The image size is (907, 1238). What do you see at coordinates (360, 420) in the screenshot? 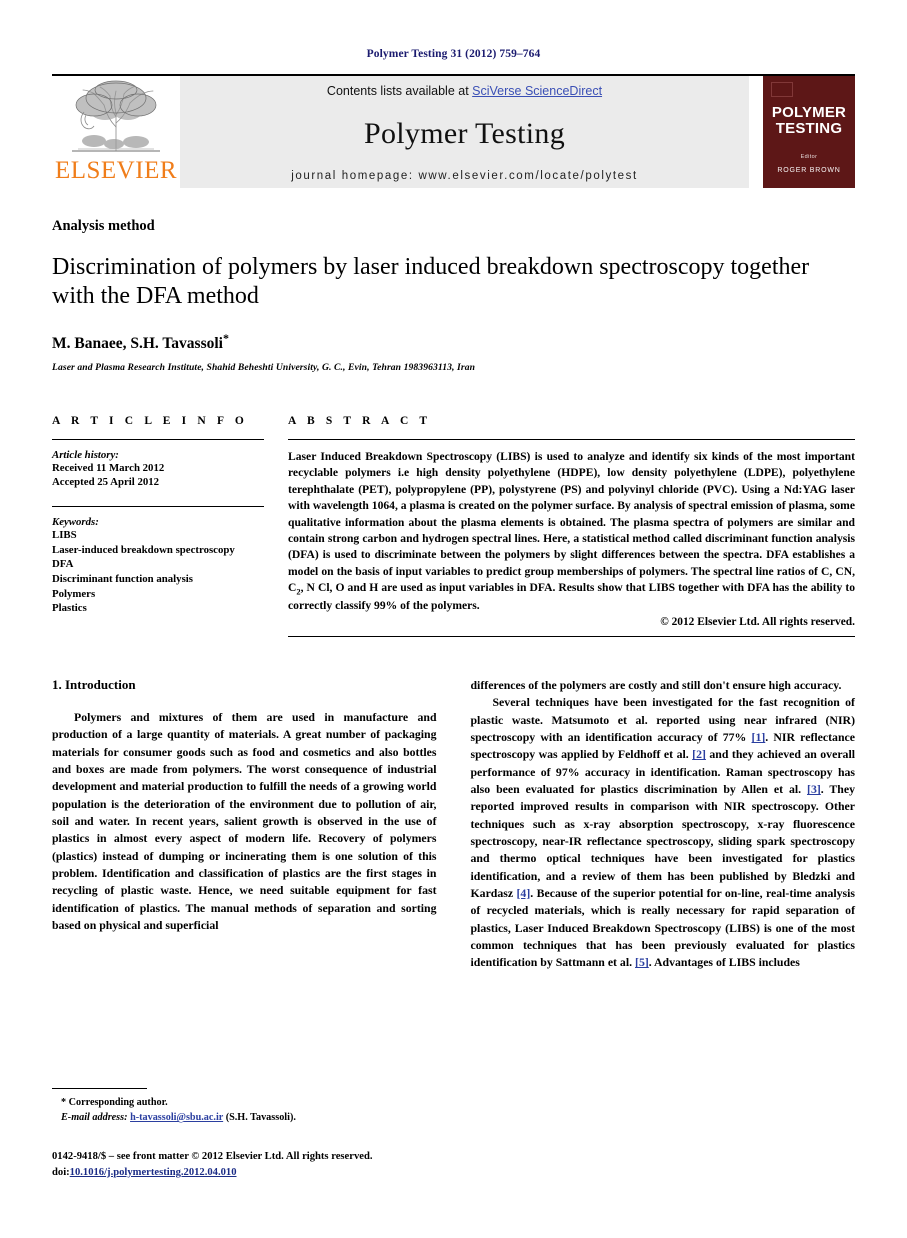
I see `abstract-heading: A B S T R A C T` at bounding box center [360, 420].